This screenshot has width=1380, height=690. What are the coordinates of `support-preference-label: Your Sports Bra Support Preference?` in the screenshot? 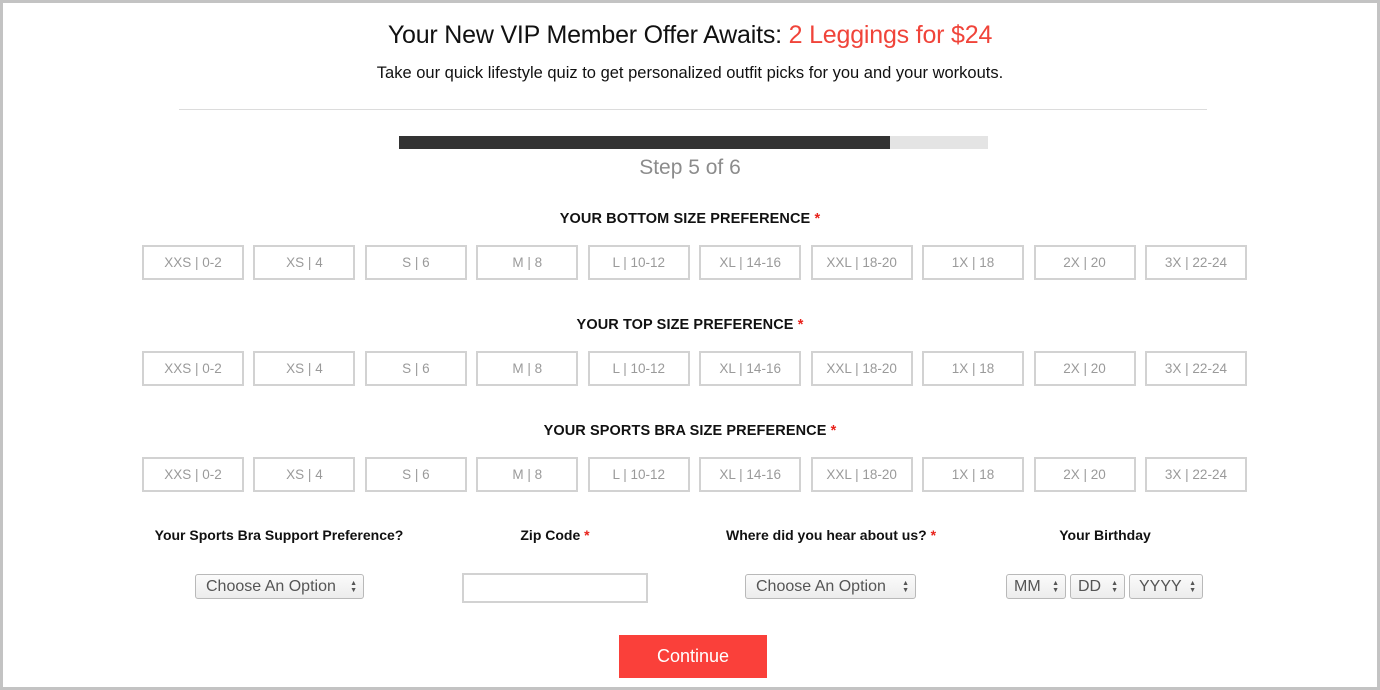 It's located at (279, 535).